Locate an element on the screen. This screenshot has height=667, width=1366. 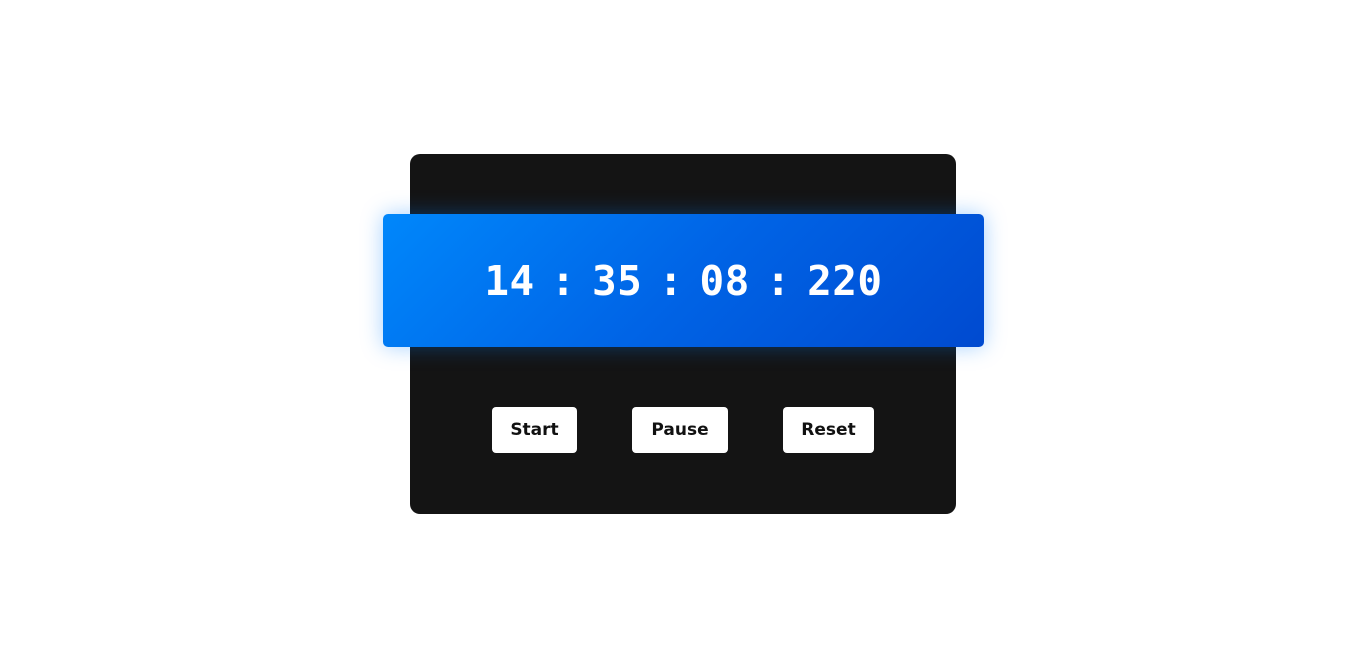
minutes-value: 35 is located at coordinates (617, 280).